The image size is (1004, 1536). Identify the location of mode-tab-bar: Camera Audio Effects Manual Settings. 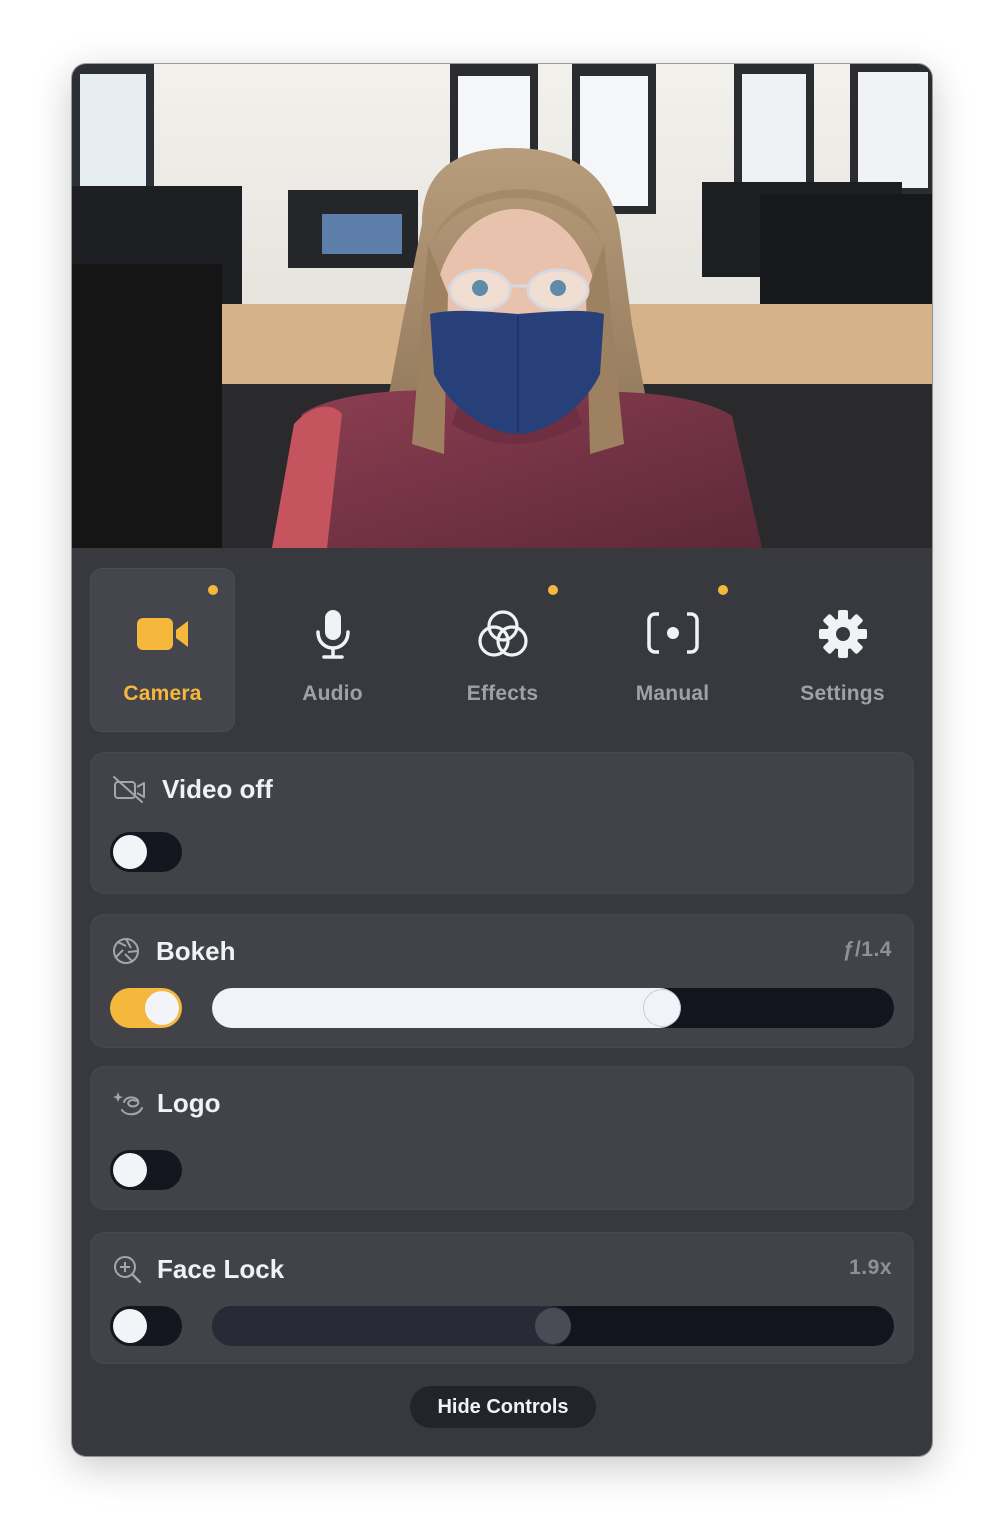
(505, 650).